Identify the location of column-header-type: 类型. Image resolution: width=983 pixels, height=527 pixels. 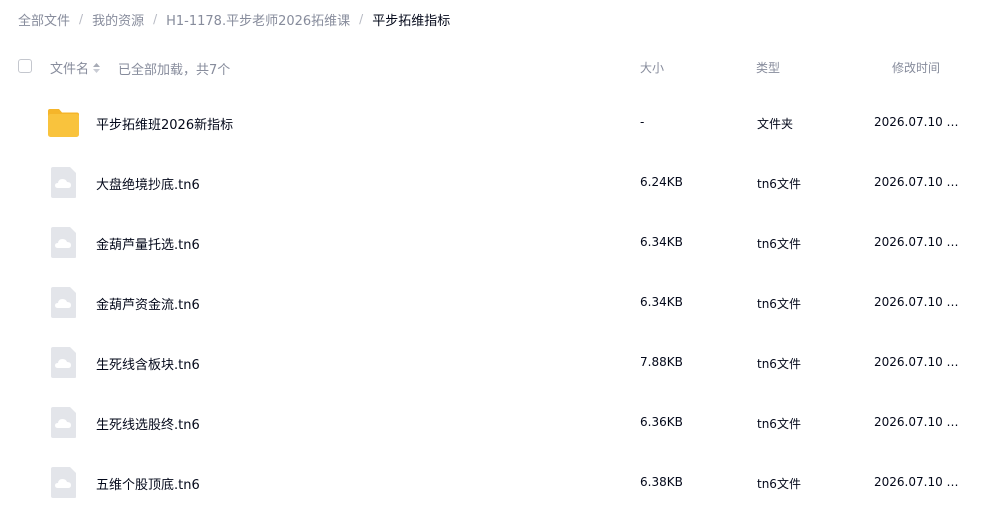
(768, 67).